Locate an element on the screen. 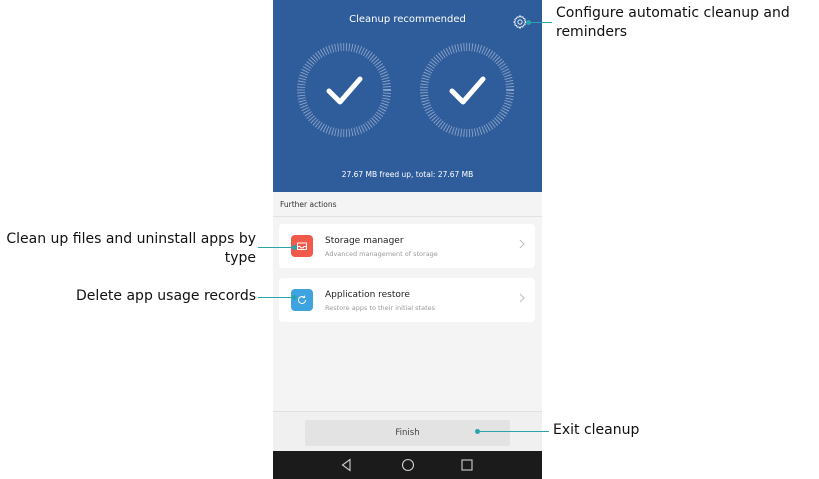 This screenshot has width=819, height=479. recent-apps-icon is located at coordinates (467, 465).